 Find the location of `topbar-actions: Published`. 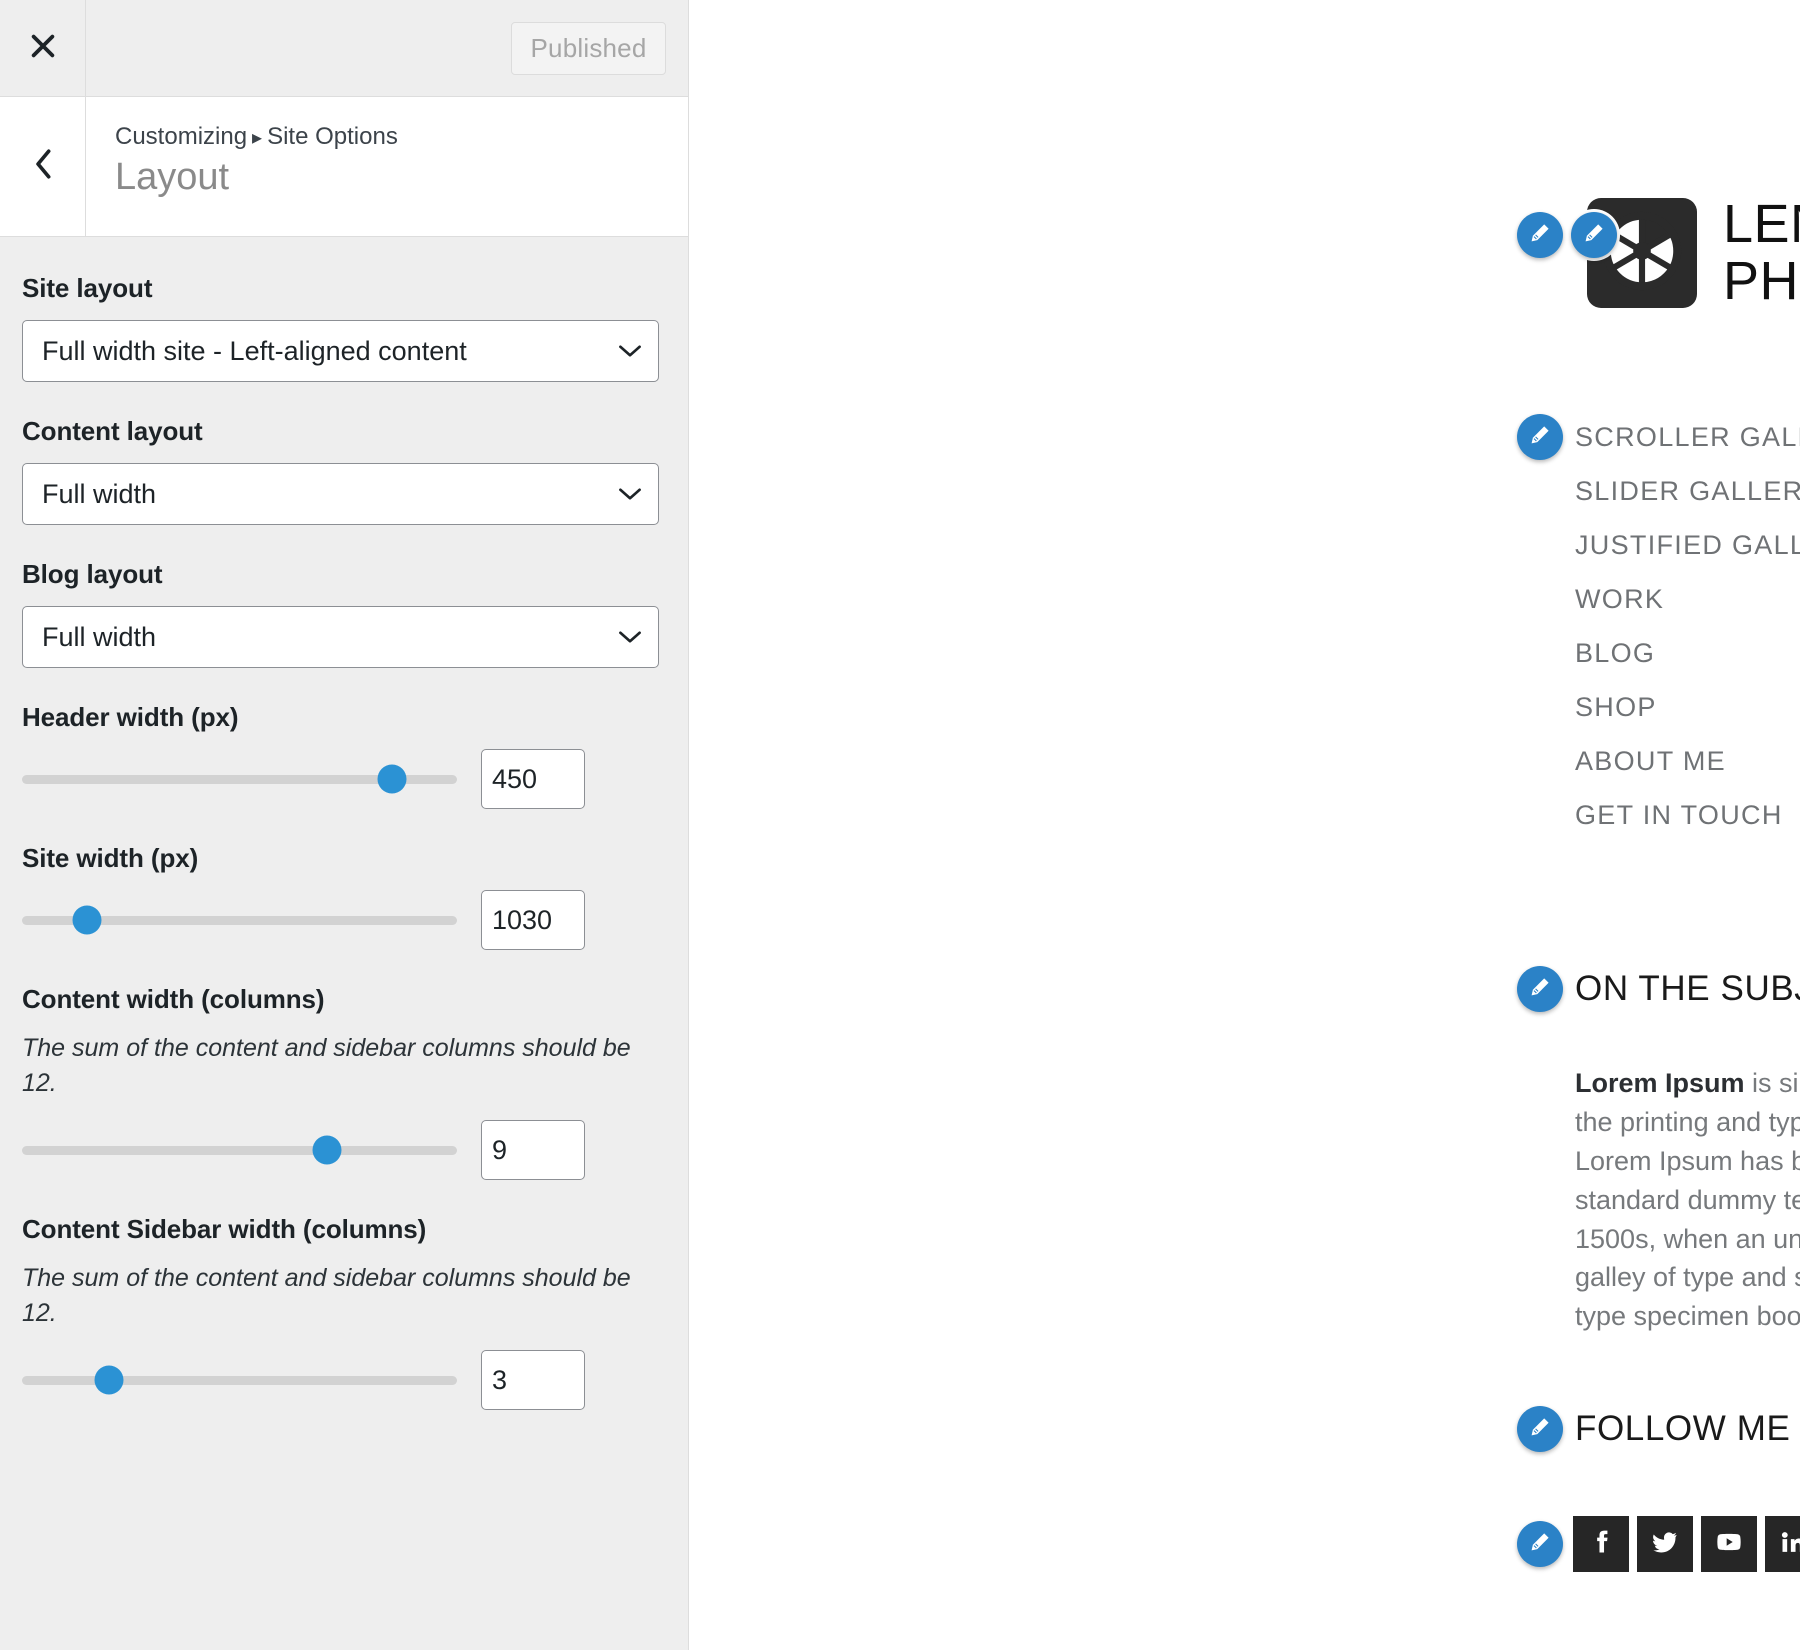

topbar-actions: Published is located at coordinates (387, 48).